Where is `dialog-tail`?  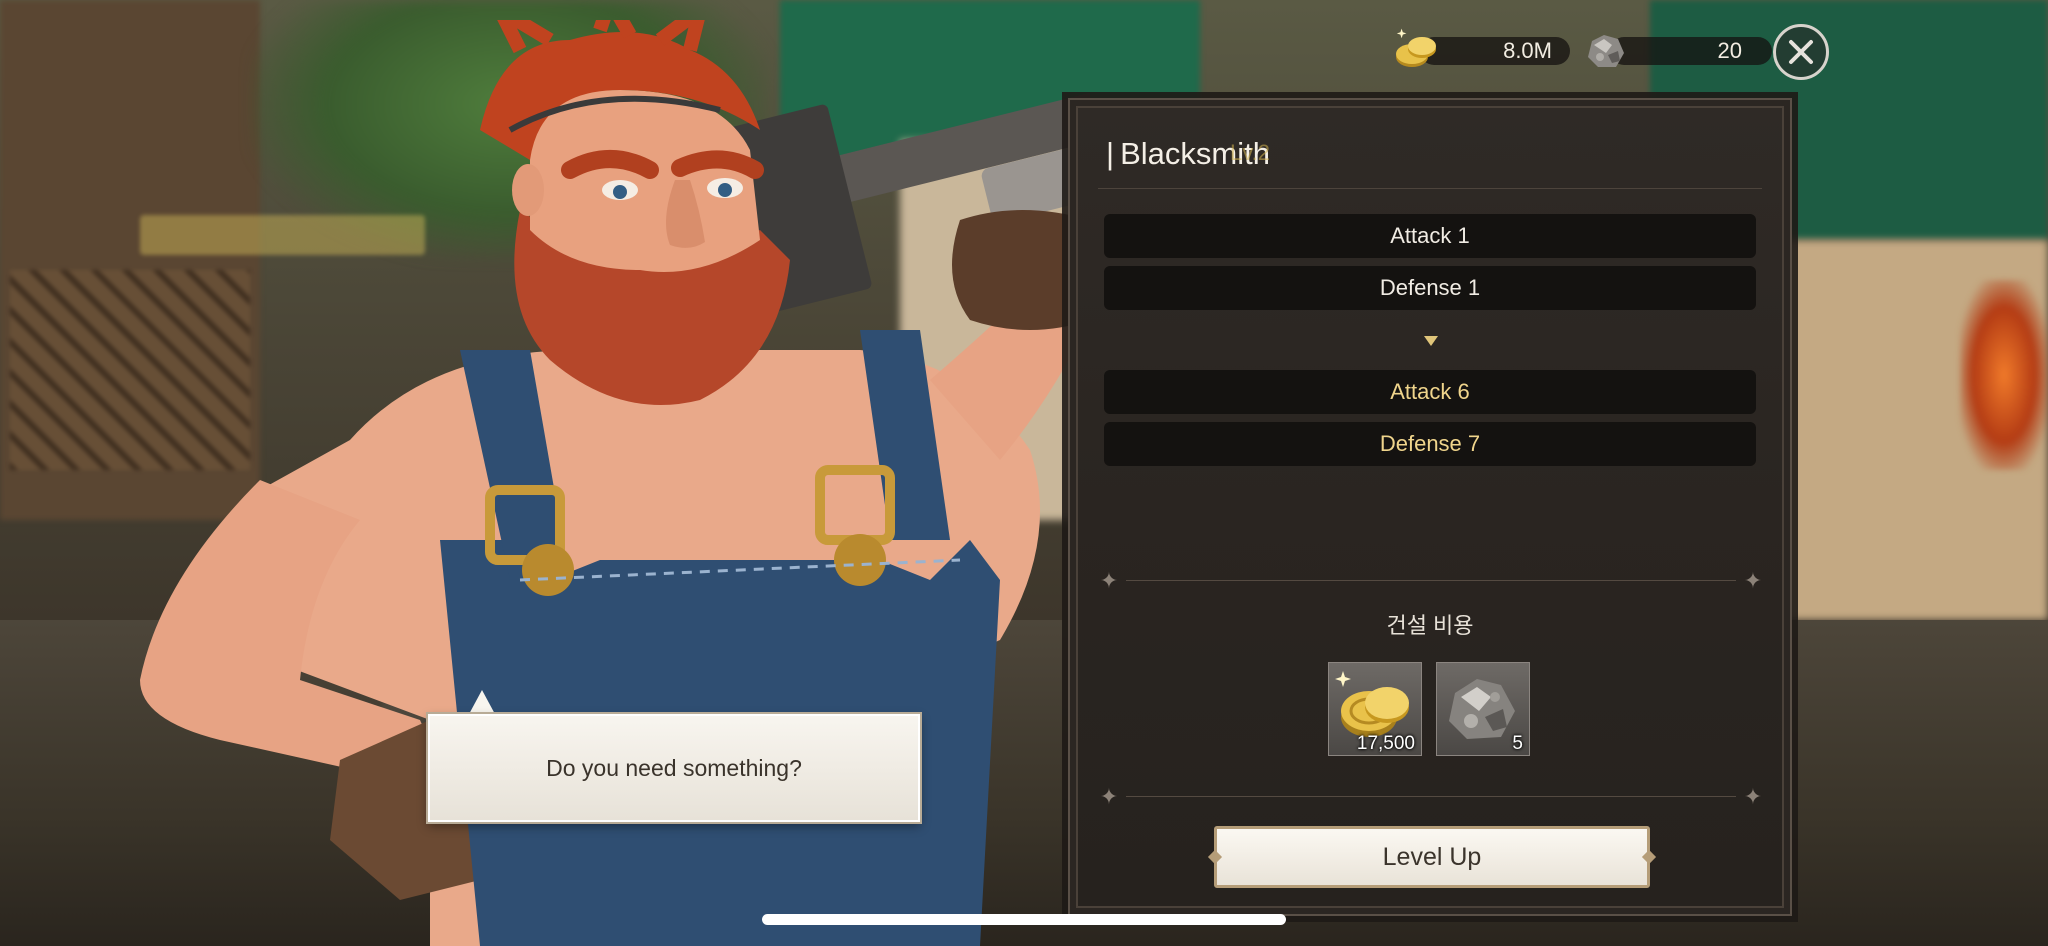
dialog-tail is located at coordinates (482, 703).